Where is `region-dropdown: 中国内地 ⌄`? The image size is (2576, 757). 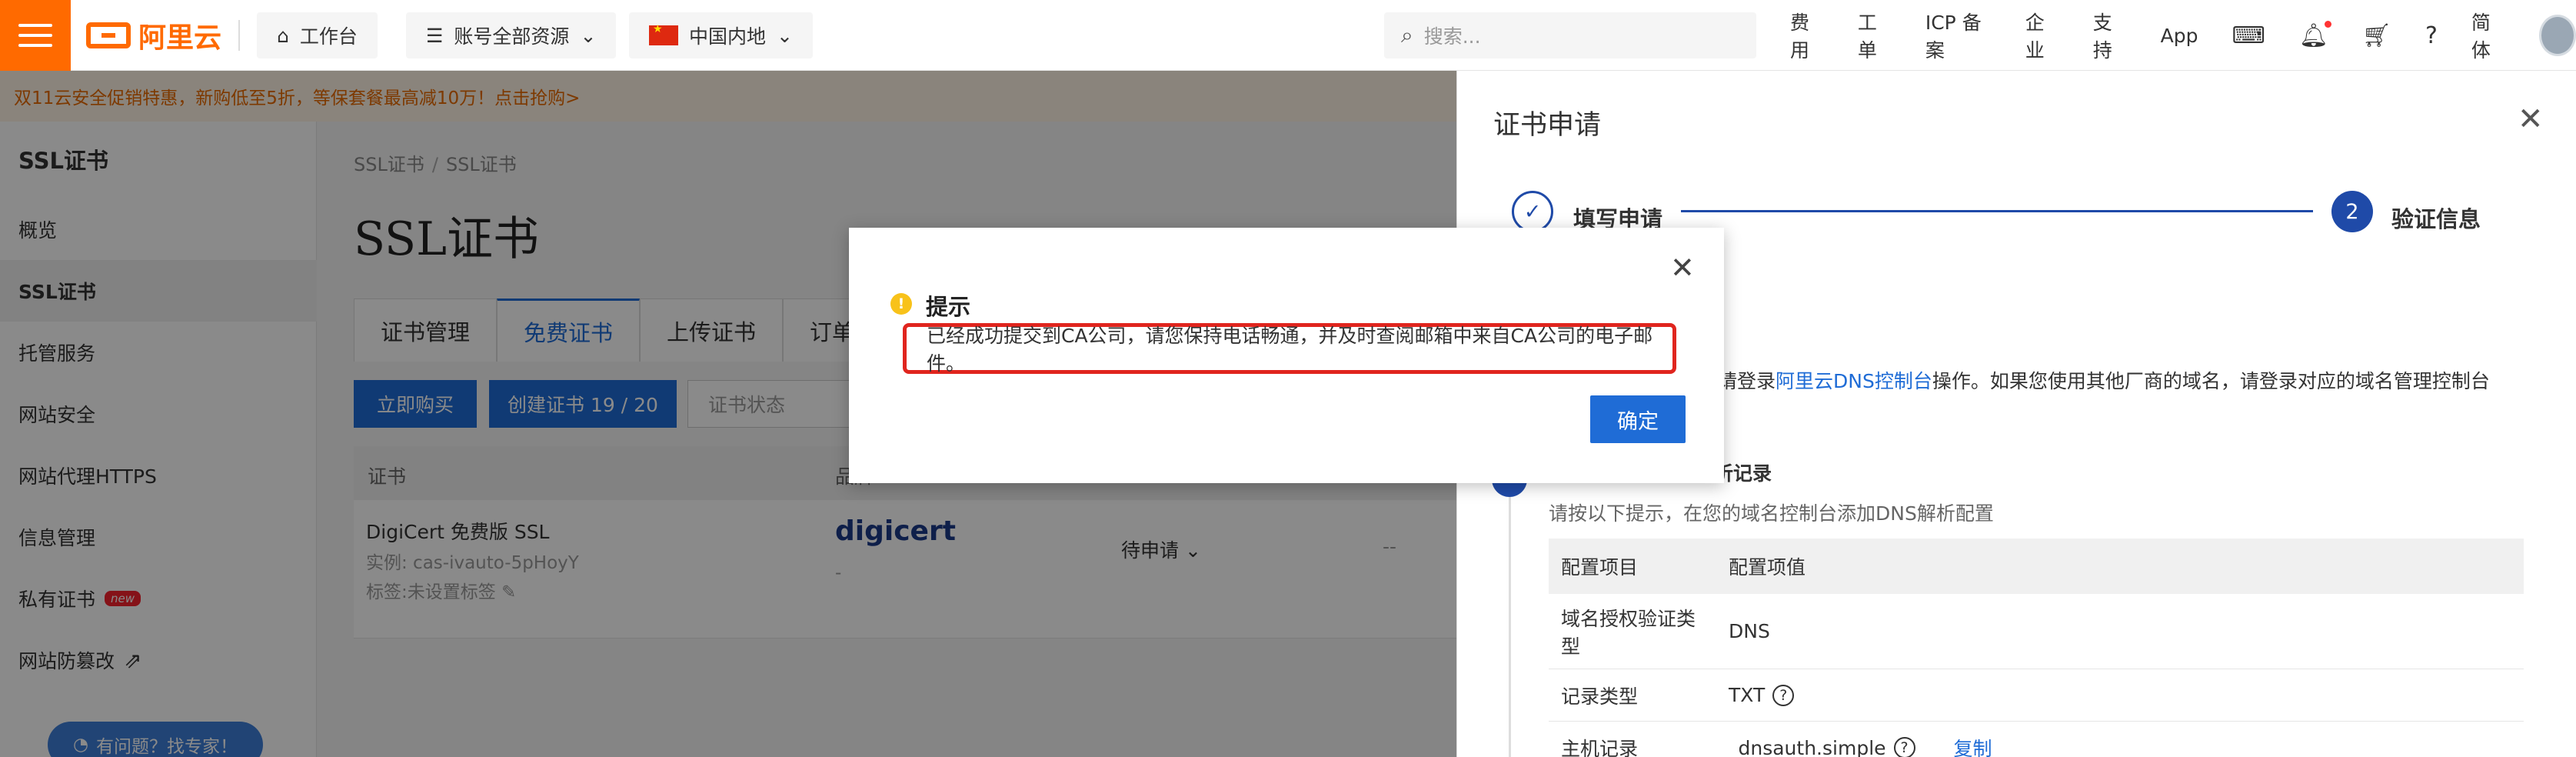
region-dropdown: 中国内地 ⌄ is located at coordinates (721, 35).